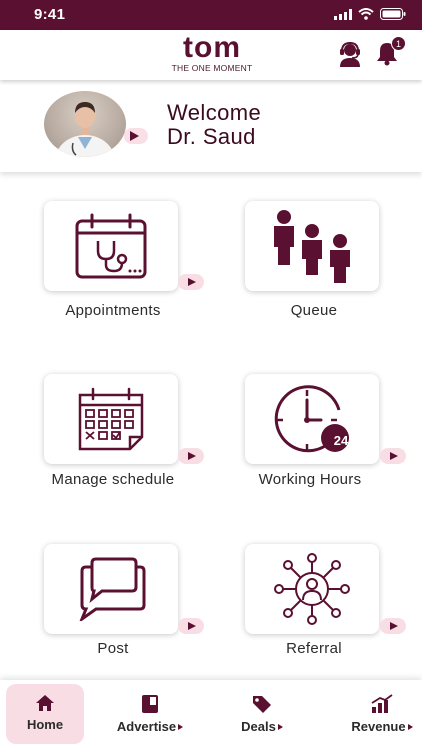 This screenshot has height=750, width=422. I want to click on calendar-stethoscope-icon, so click(111, 246).